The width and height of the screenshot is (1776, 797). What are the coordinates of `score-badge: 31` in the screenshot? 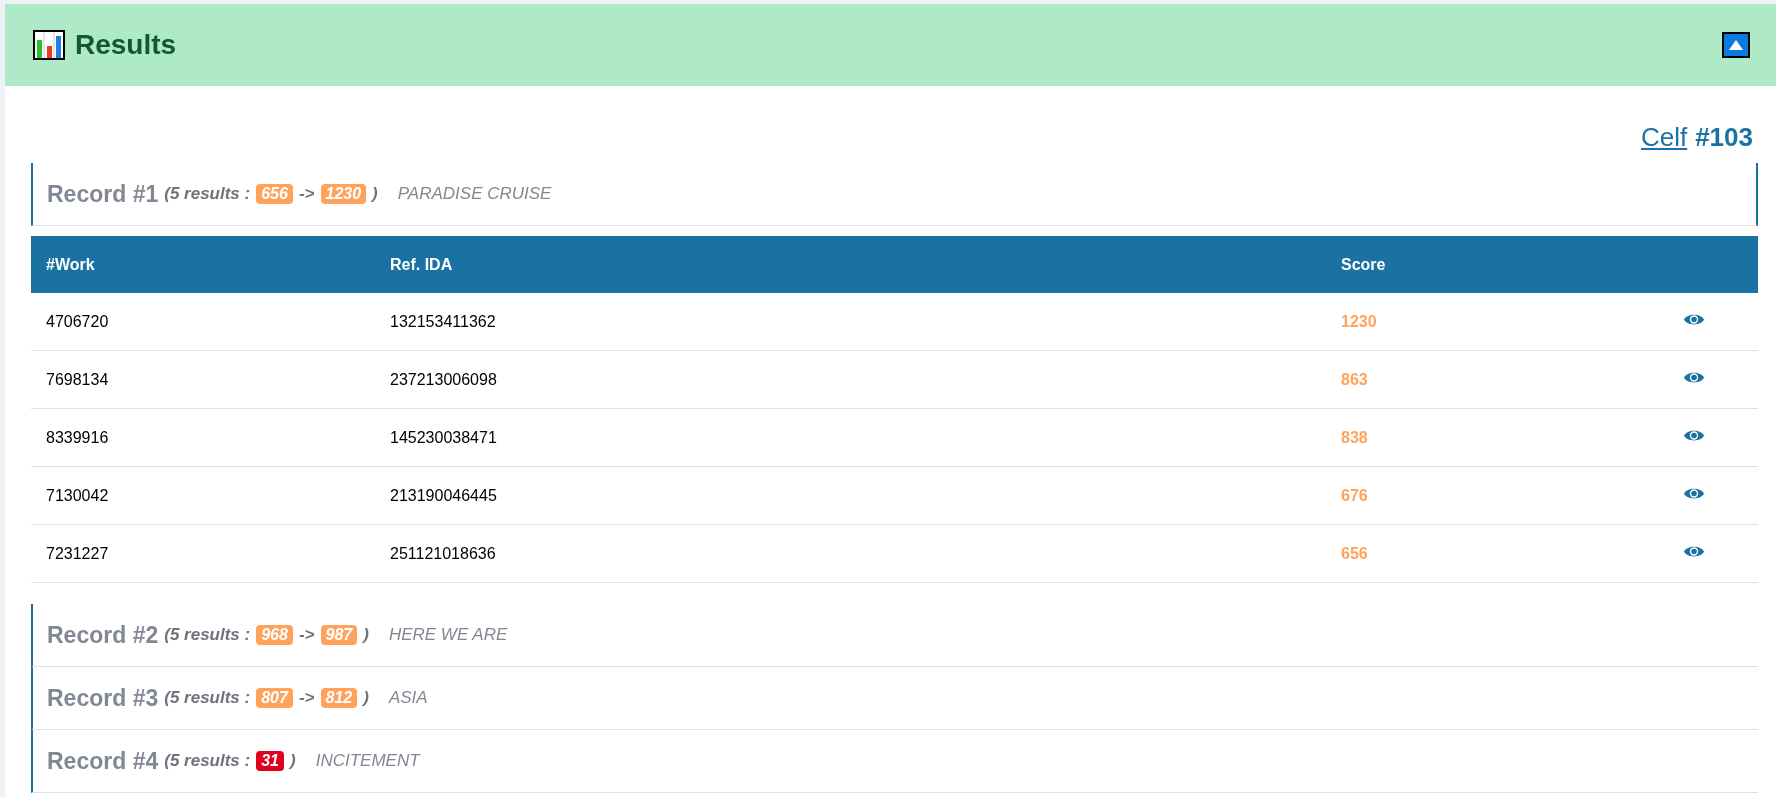 It's located at (270, 761).